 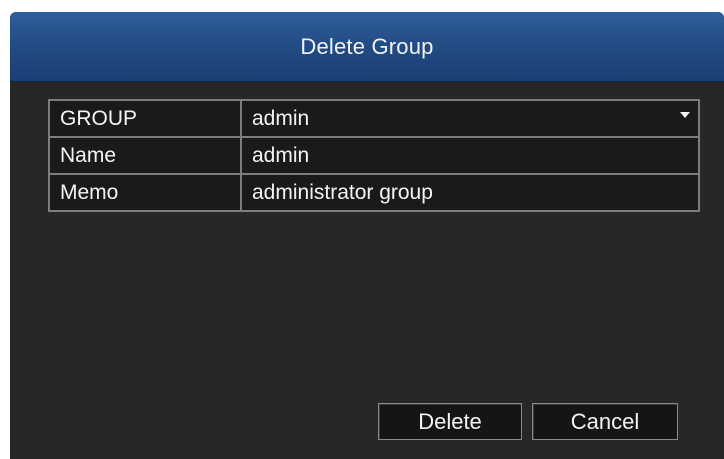 I want to click on form-row-memo: Memo administrator group, so click(x=374, y=191).